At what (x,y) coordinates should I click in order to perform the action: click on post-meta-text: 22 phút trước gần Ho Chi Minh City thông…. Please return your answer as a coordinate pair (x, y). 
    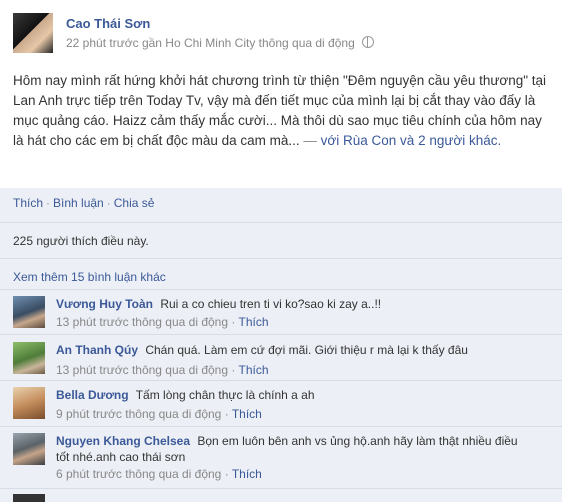
    Looking at the image, I should click on (210, 43).